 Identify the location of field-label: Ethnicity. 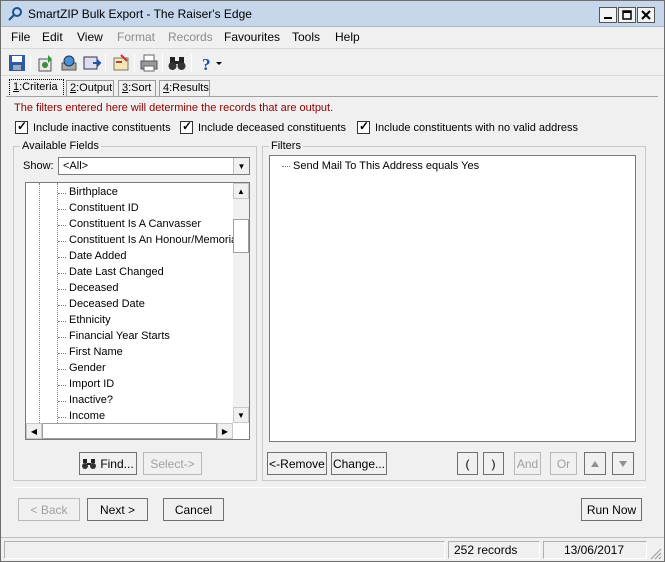
(90, 320).